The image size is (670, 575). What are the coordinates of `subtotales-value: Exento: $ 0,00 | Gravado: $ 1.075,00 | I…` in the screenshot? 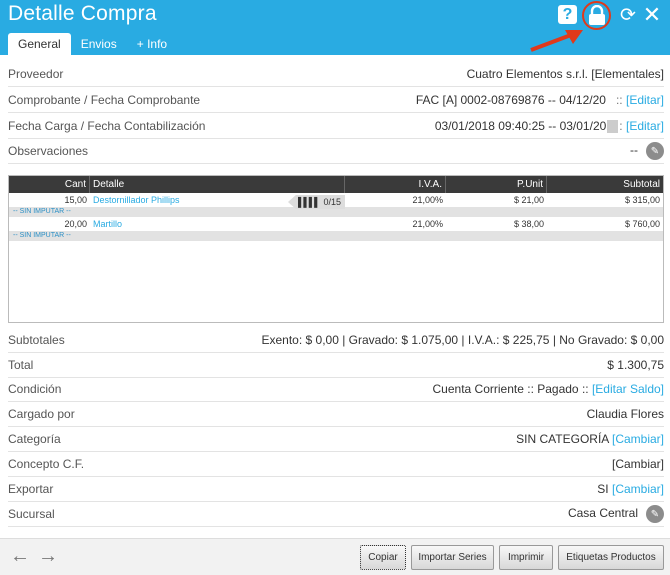 It's located at (462, 340).